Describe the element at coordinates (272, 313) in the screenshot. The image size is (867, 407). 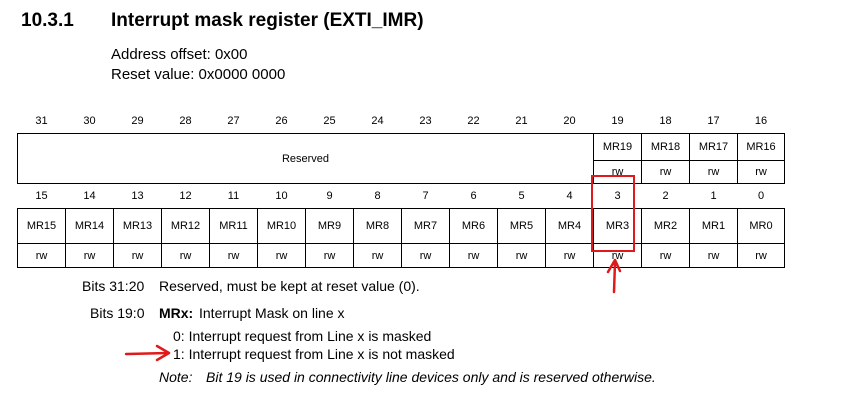
I see `bits-19-0-description: Interrupt Mask on line x` at that location.